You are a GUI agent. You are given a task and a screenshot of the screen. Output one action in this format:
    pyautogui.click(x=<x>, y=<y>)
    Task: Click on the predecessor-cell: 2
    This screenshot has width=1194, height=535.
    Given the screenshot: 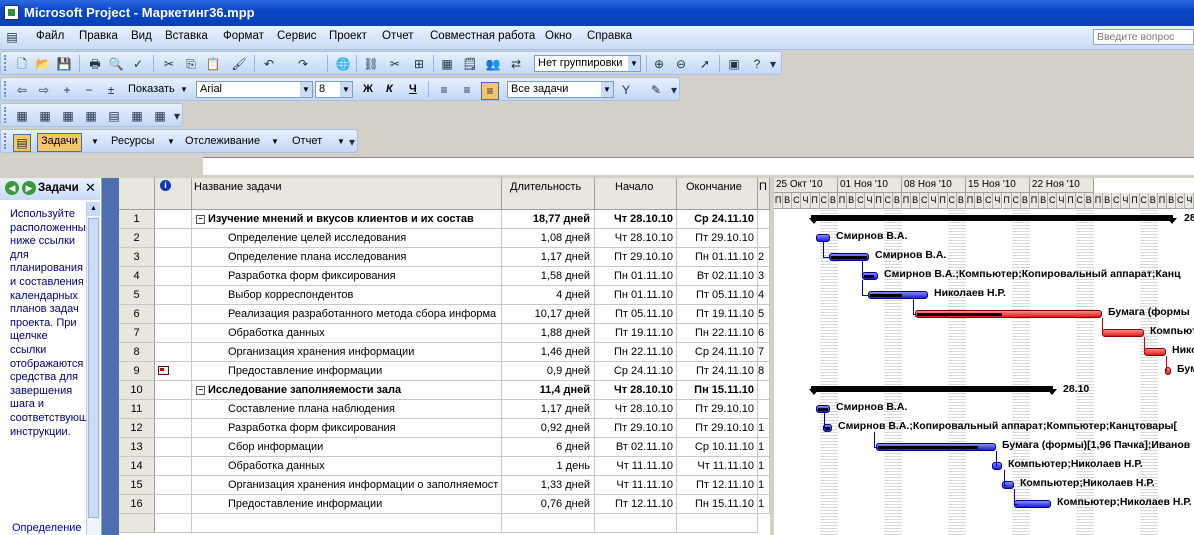 What is the action you would take?
    pyautogui.click(x=764, y=257)
    